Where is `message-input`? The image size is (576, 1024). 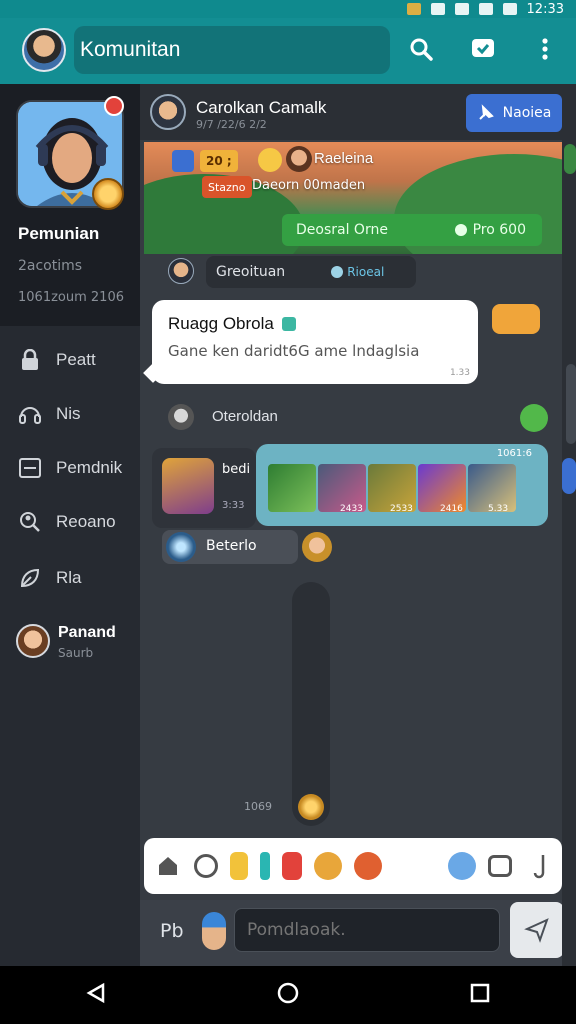 message-input is located at coordinates (367, 930).